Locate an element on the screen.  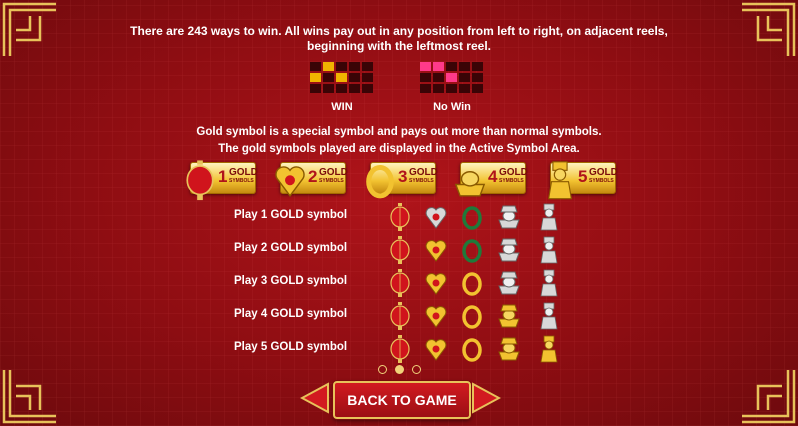
badge-number: 5 is located at coordinates (583, 176).